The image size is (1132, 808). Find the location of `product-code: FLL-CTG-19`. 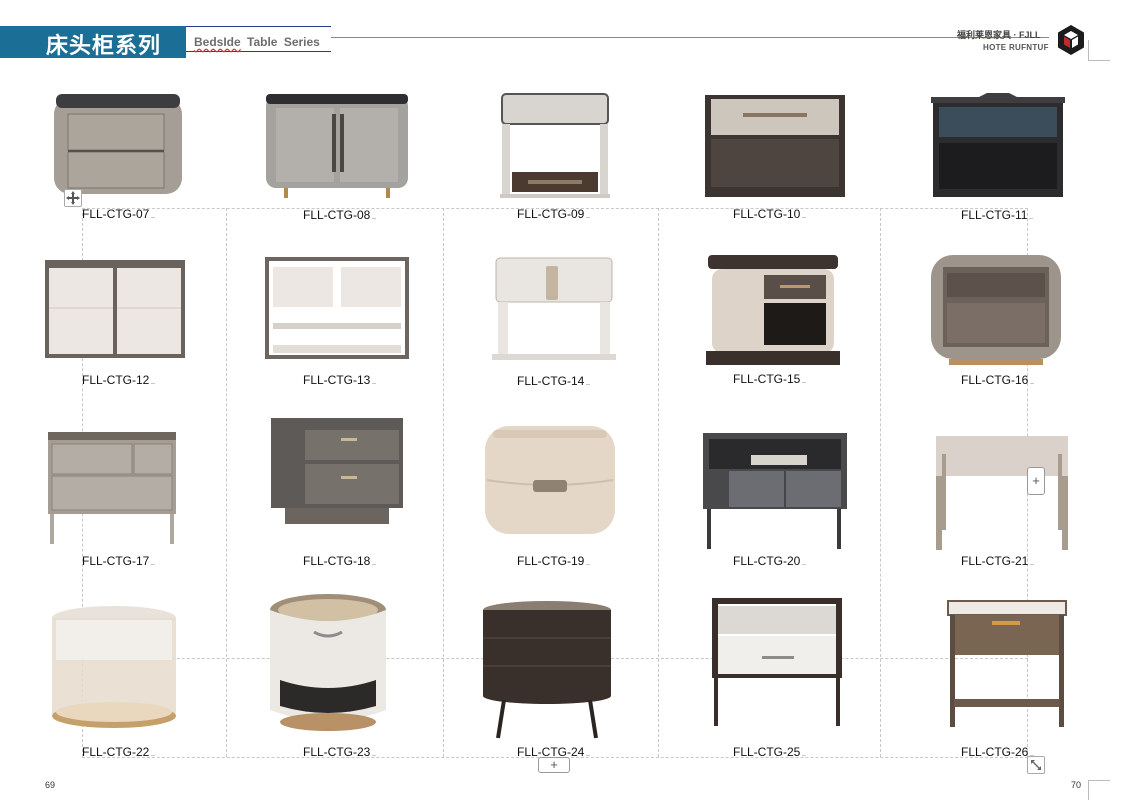

product-code: FLL-CTG-19 is located at coordinates (553, 561).